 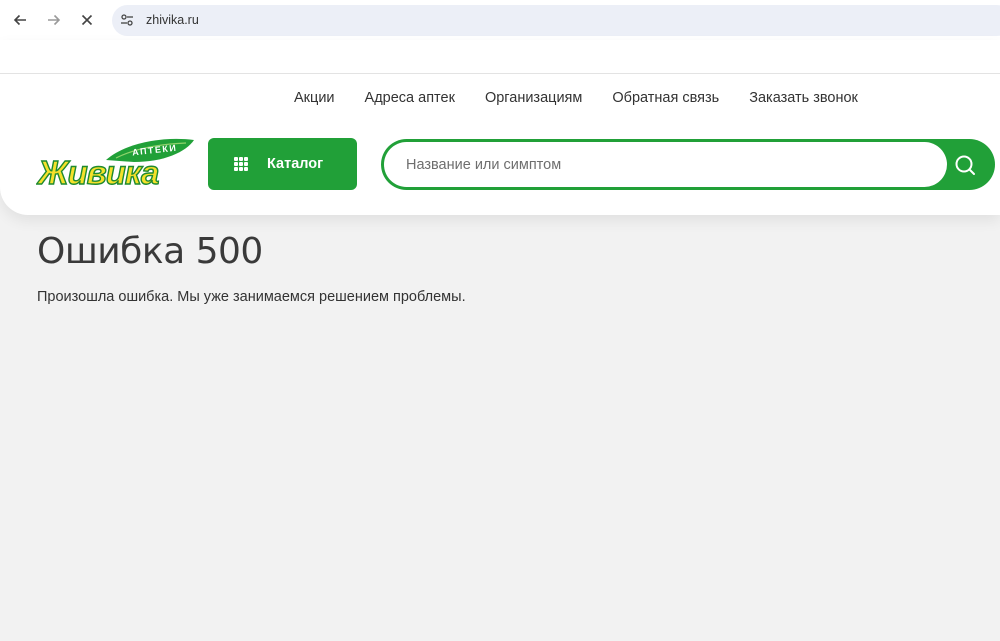 I want to click on header-divider, so click(x=500, y=73).